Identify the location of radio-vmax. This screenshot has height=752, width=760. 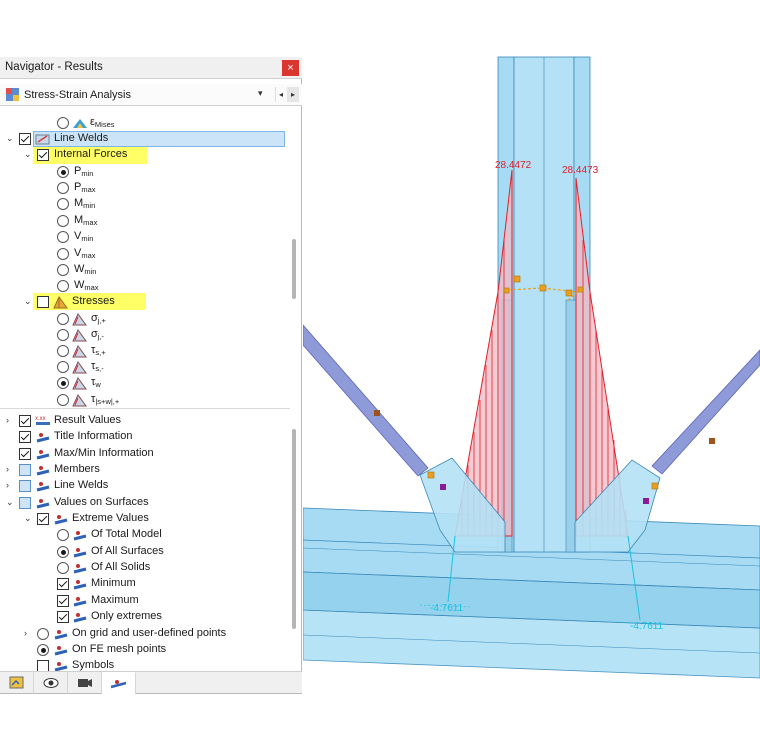
(63, 254).